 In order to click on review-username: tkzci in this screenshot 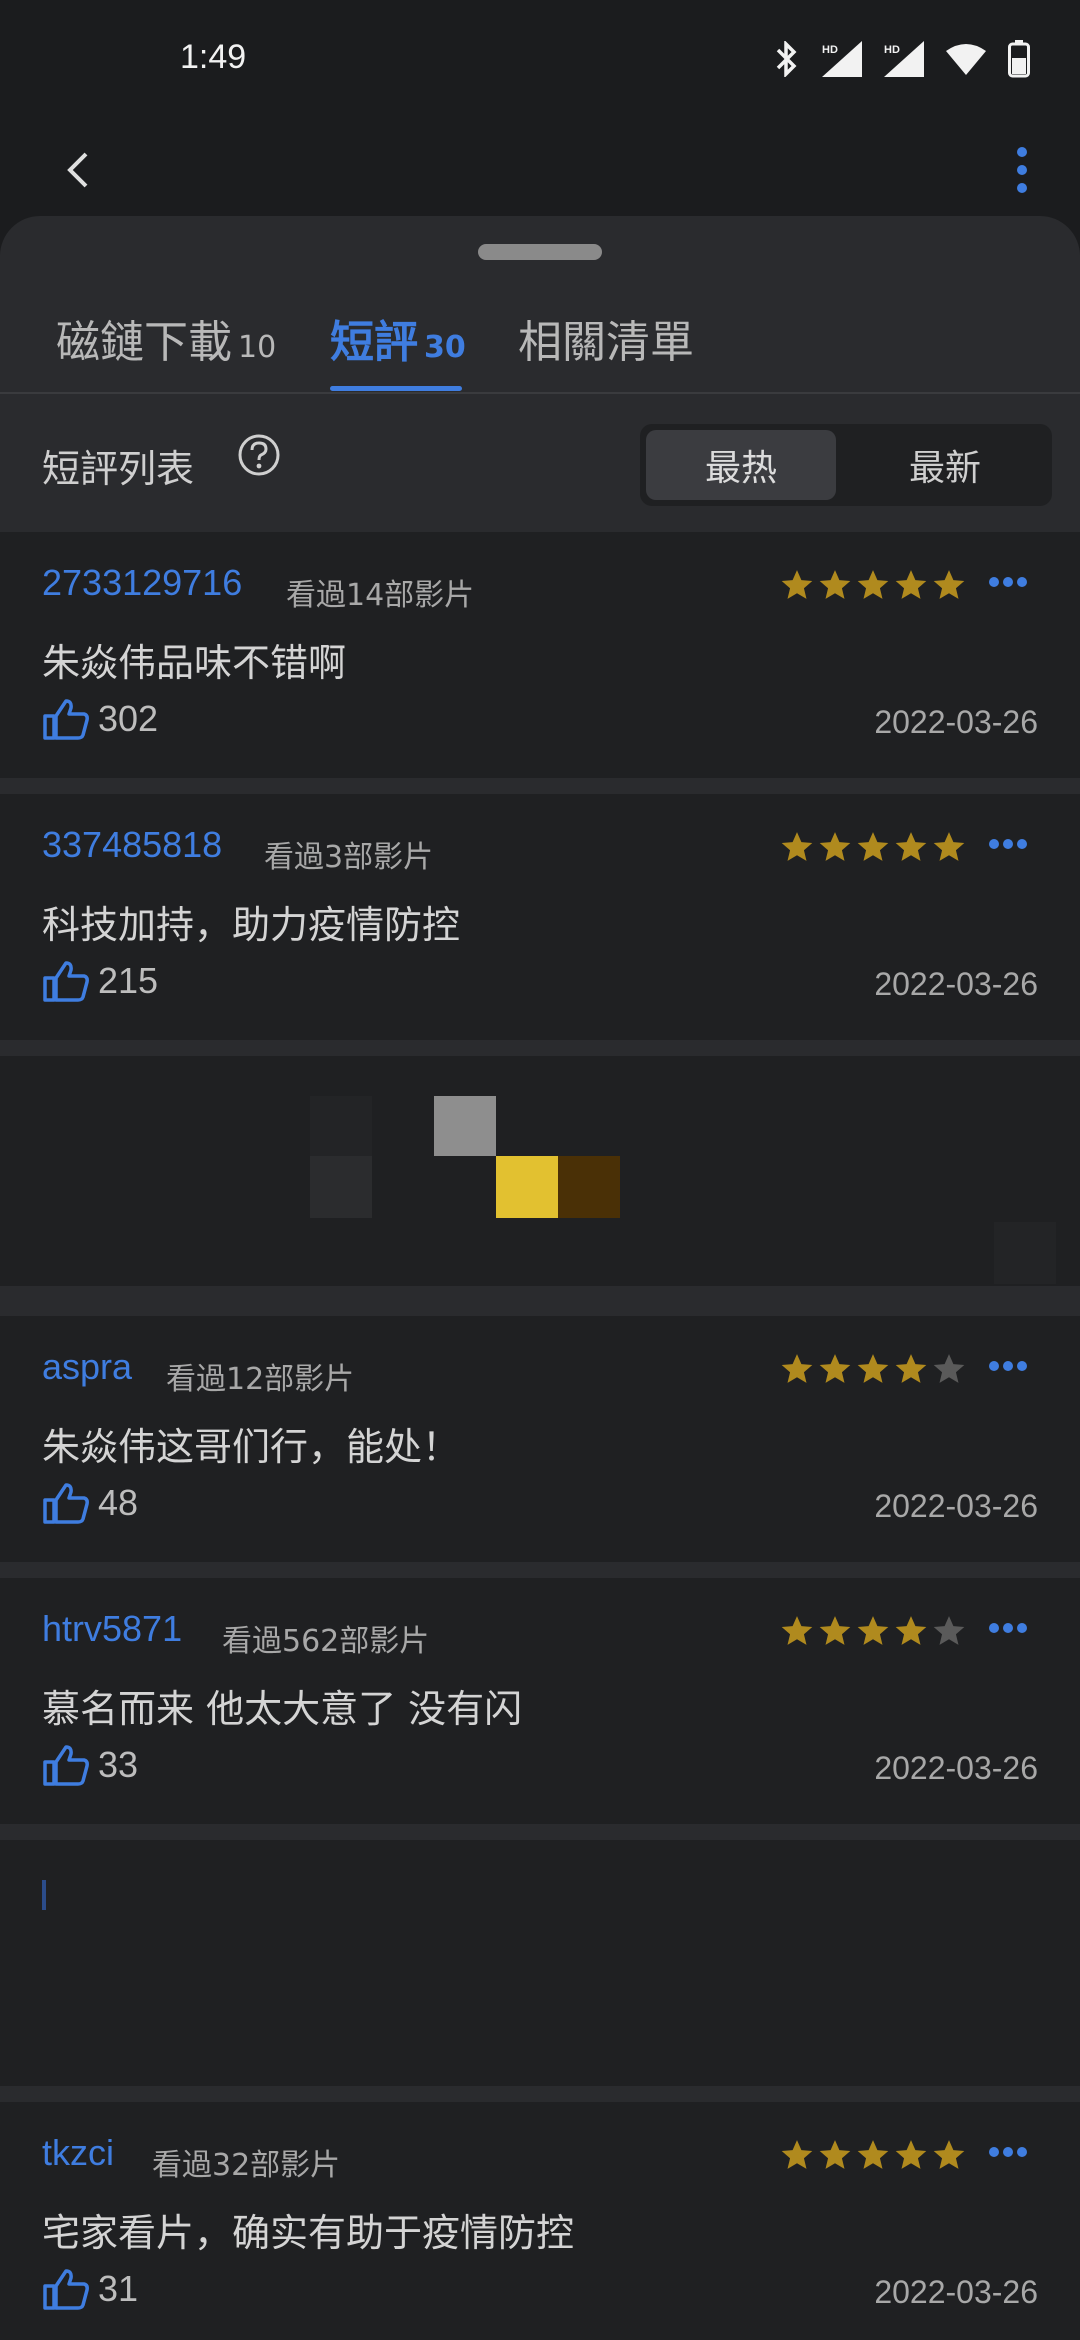, I will do `click(78, 2153)`.